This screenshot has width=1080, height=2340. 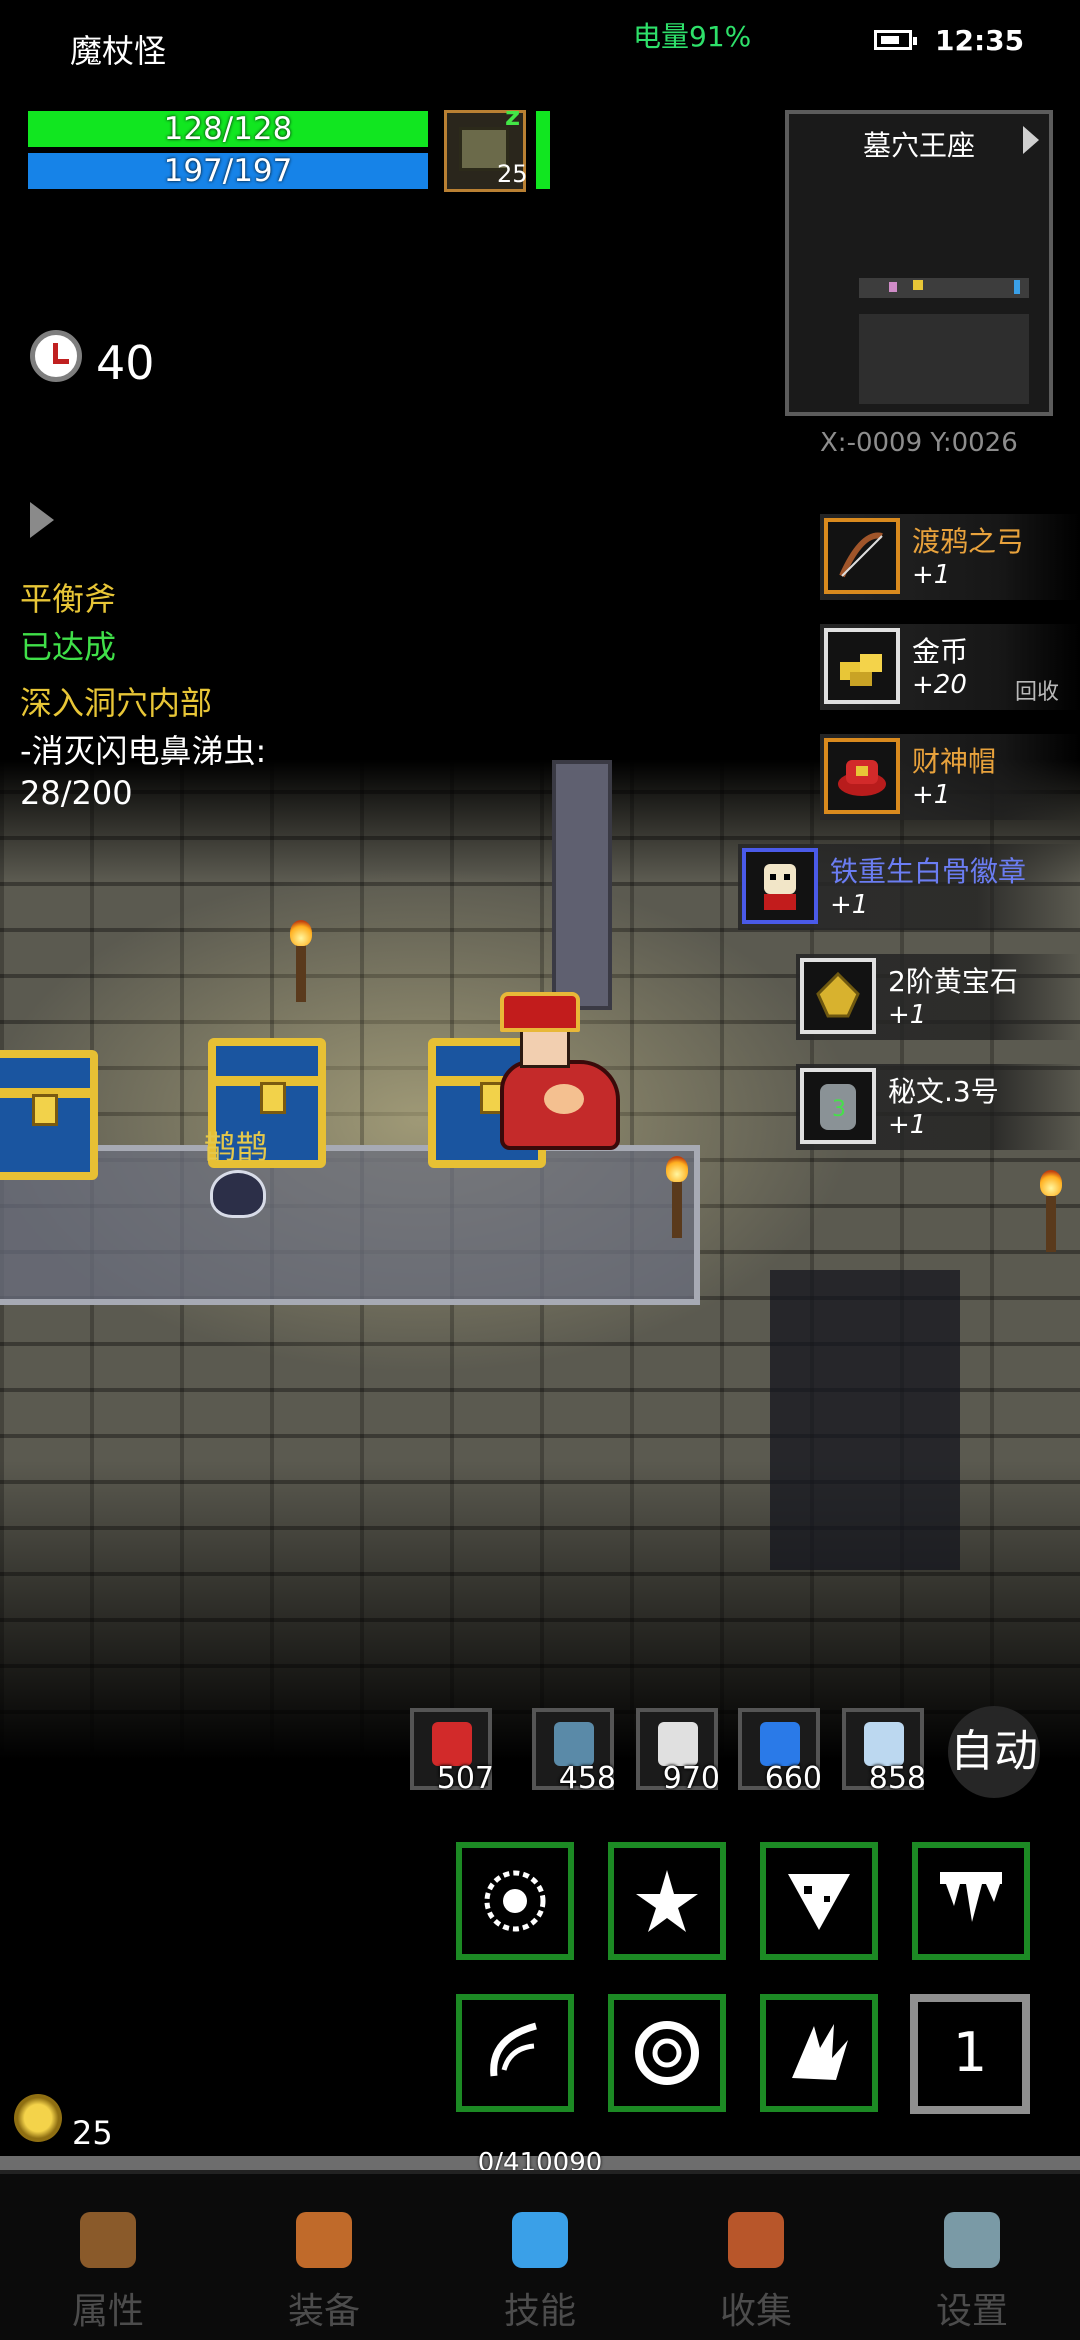 I want to click on player-character, so click(x=545, y=1048).